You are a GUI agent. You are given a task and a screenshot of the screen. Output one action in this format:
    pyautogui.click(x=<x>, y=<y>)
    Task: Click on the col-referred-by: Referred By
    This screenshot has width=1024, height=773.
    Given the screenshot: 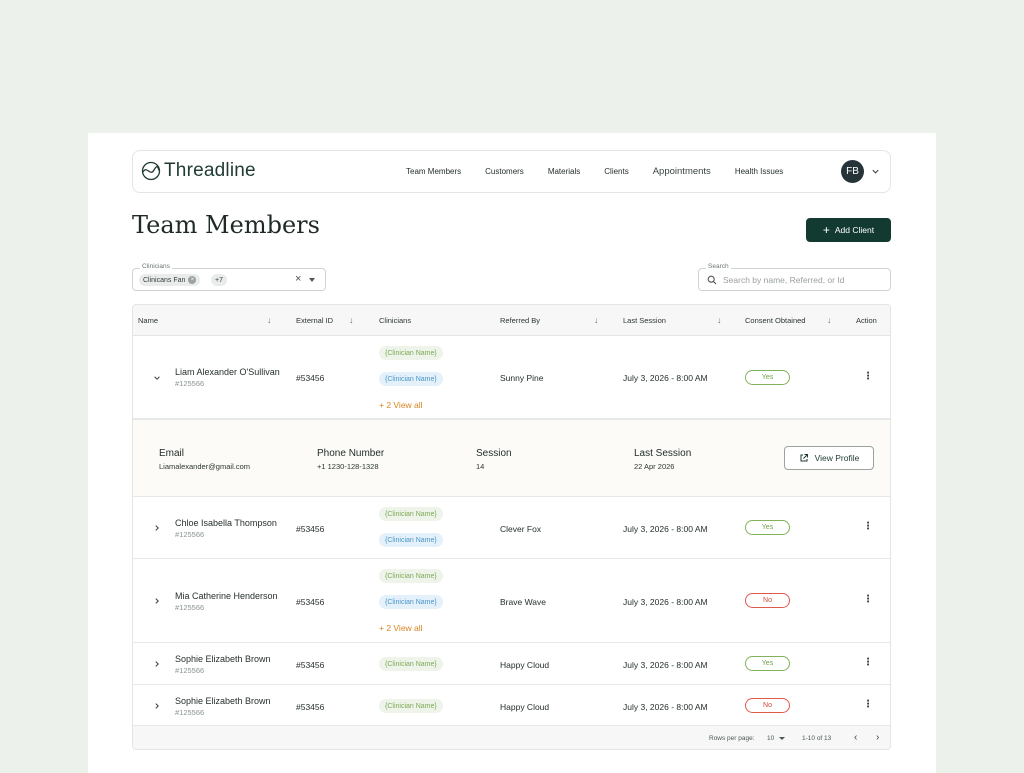 What is the action you would take?
    pyautogui.click(x=520, y=320)
    